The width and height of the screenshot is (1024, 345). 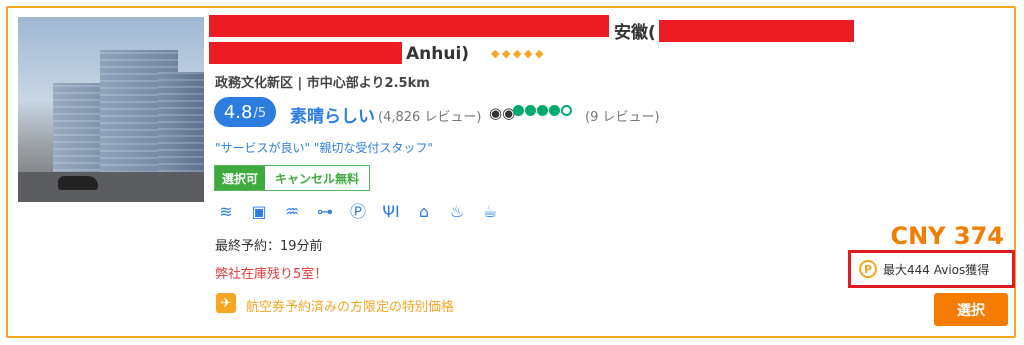 I want to click on special-price-note: 航空券予約済みの方限定の特別価格, so click(x=350, y=305).